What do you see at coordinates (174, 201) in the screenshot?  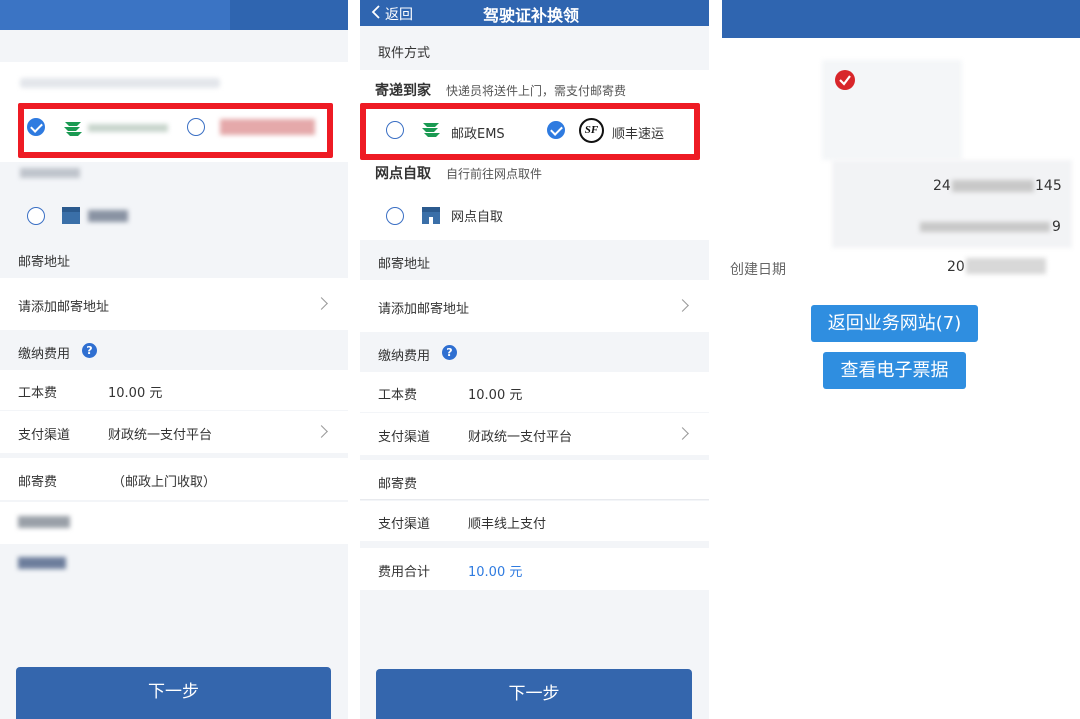 I see `outlet-section` at bounding box center [174, 201].